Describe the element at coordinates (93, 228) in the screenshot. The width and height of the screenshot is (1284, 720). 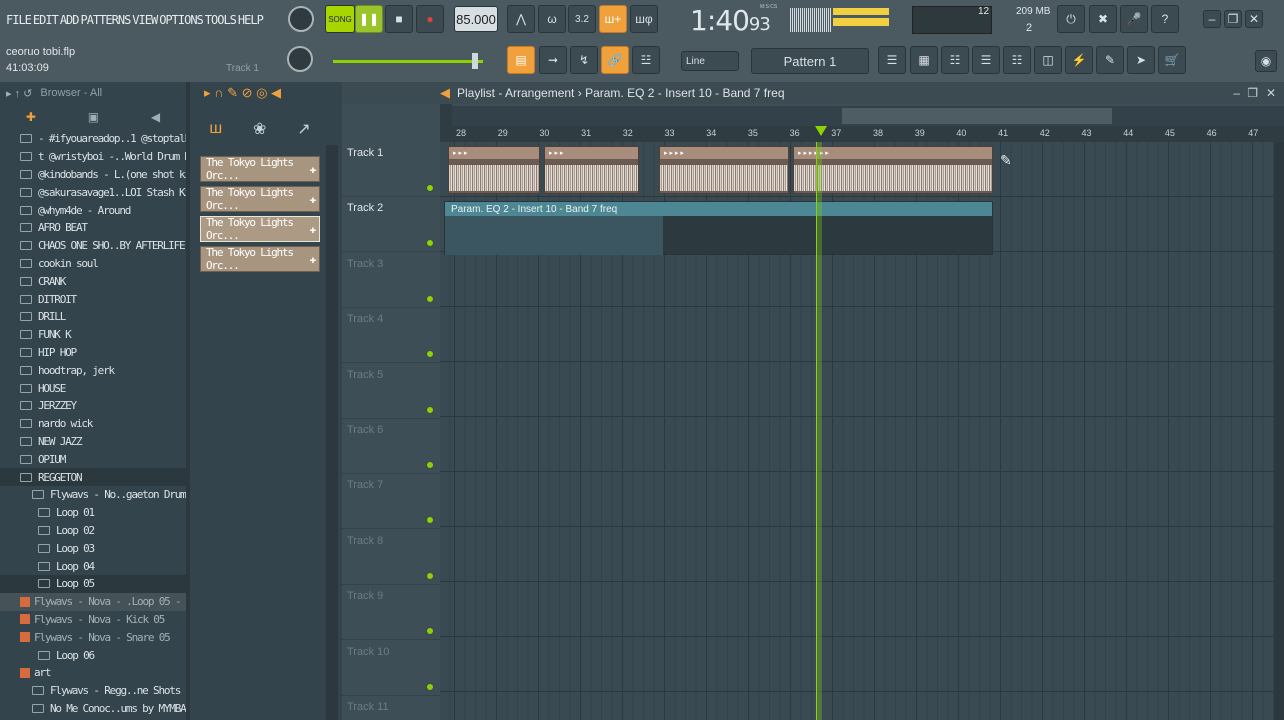
I see `browser-item: AFRO BEAT` at that location.